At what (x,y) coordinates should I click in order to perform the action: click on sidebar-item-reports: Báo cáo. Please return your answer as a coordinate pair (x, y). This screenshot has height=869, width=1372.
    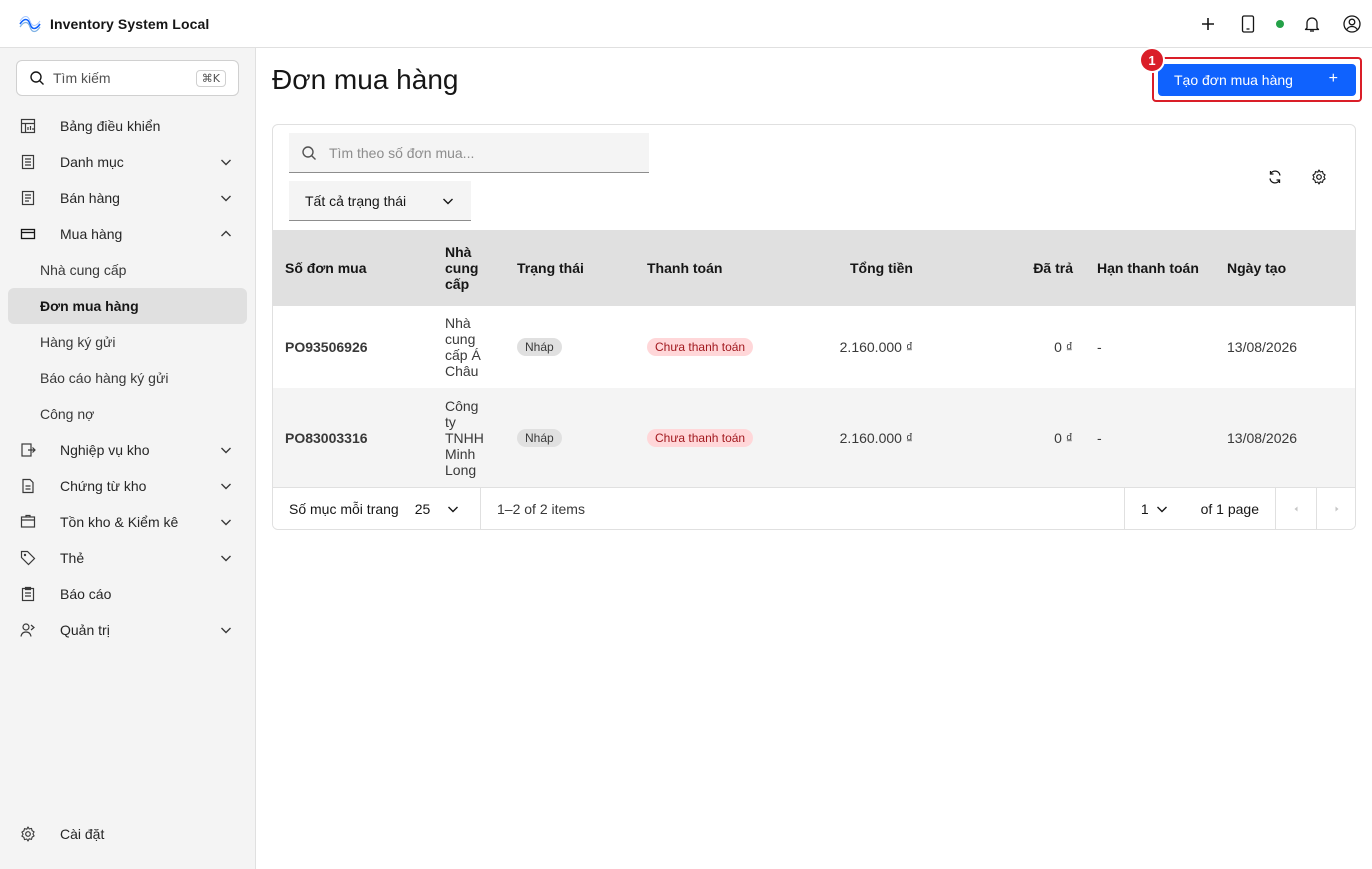
    Looking at the image, I should click on (127, 594).